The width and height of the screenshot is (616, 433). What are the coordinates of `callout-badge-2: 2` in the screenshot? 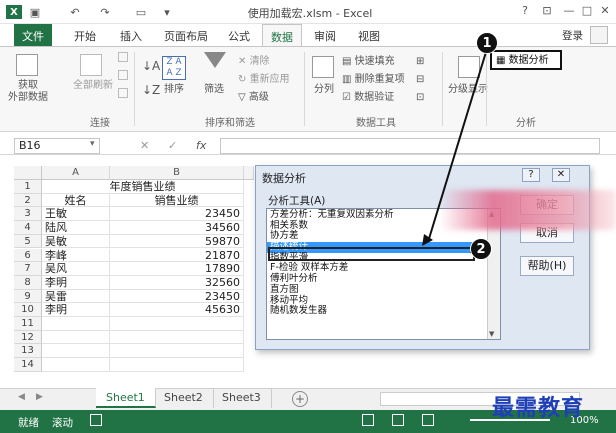 It's located at (481, 249).